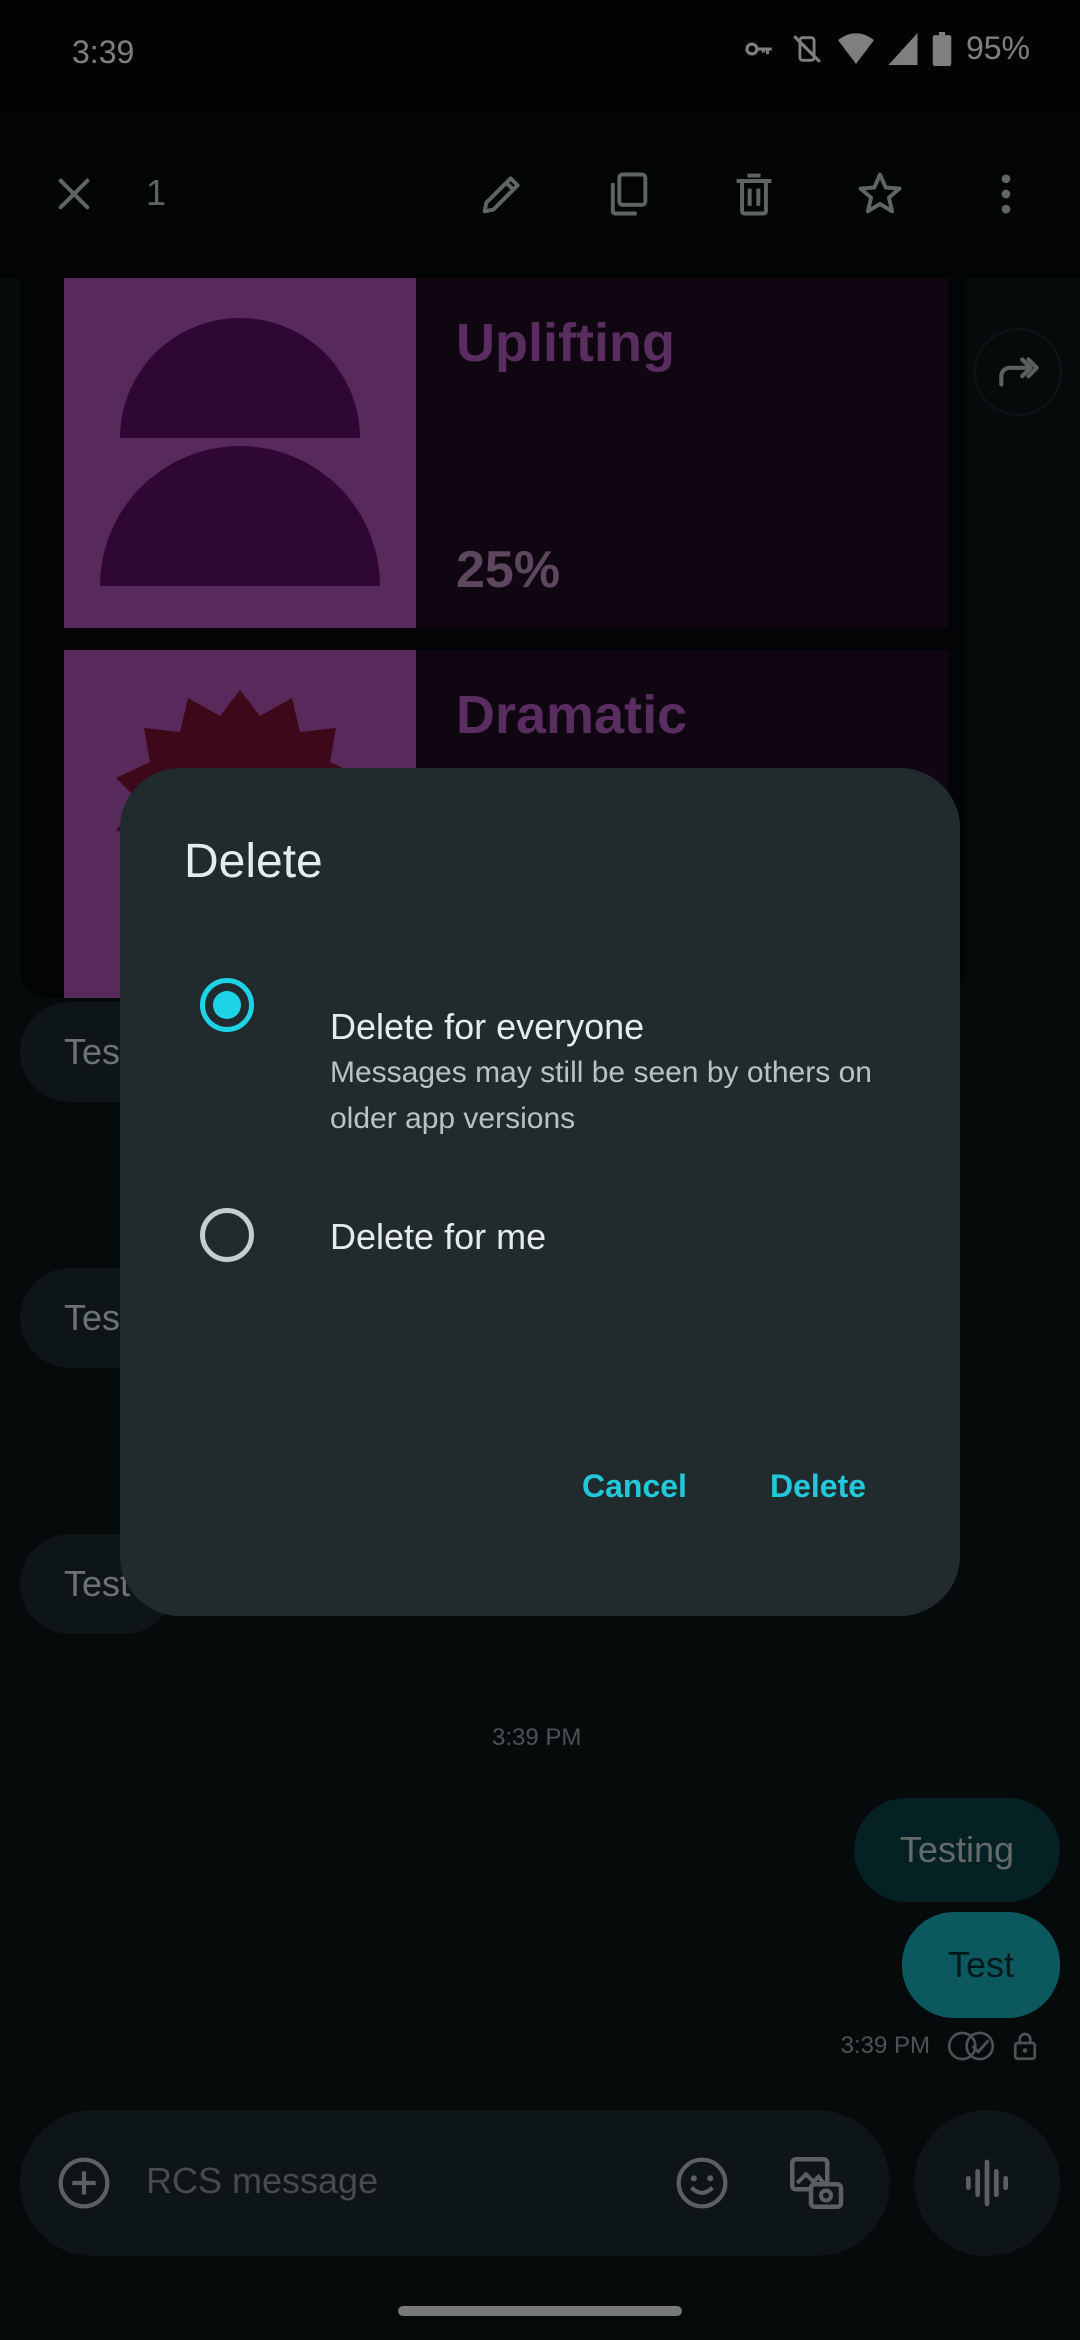 This screenshot has height=2340, width=1080. Describe the element at coordinates (540, 194) in the screenshot. I see `selection-action-bar: 1` at that location.